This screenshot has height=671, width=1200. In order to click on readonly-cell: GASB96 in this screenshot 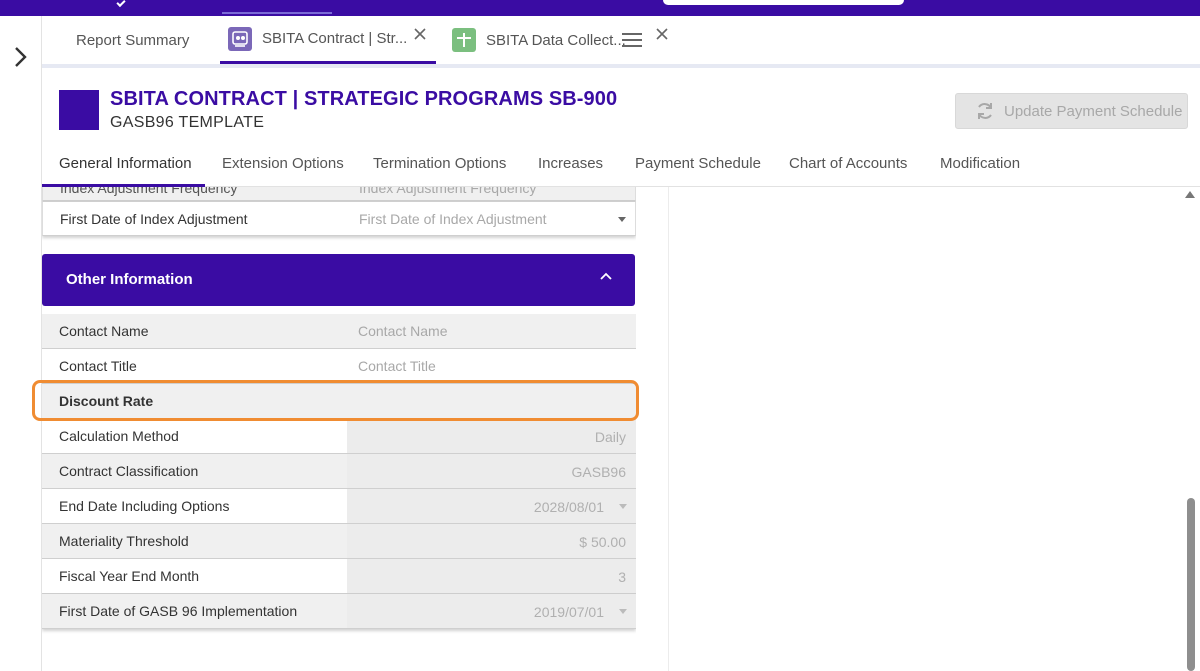, I will do `click(491, 471)`.